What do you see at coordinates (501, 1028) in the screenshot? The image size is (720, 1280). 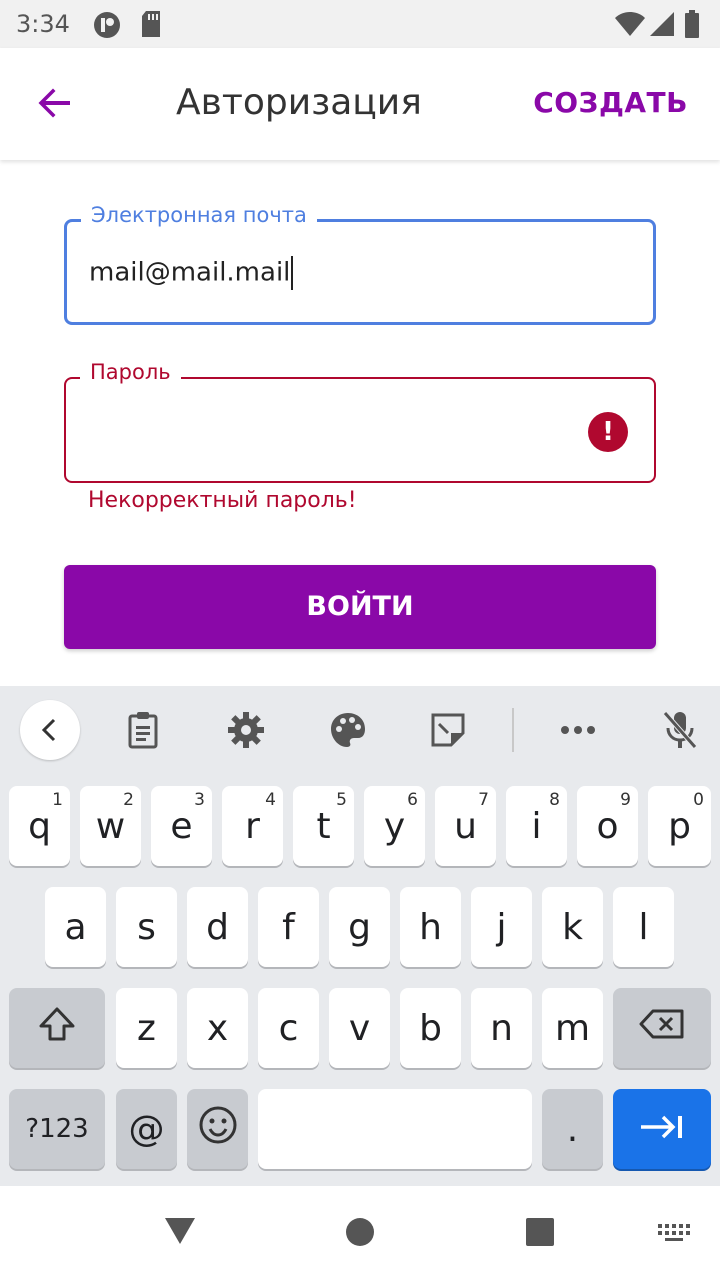 I see `key-n: n` at bounding box center [501, 1028].